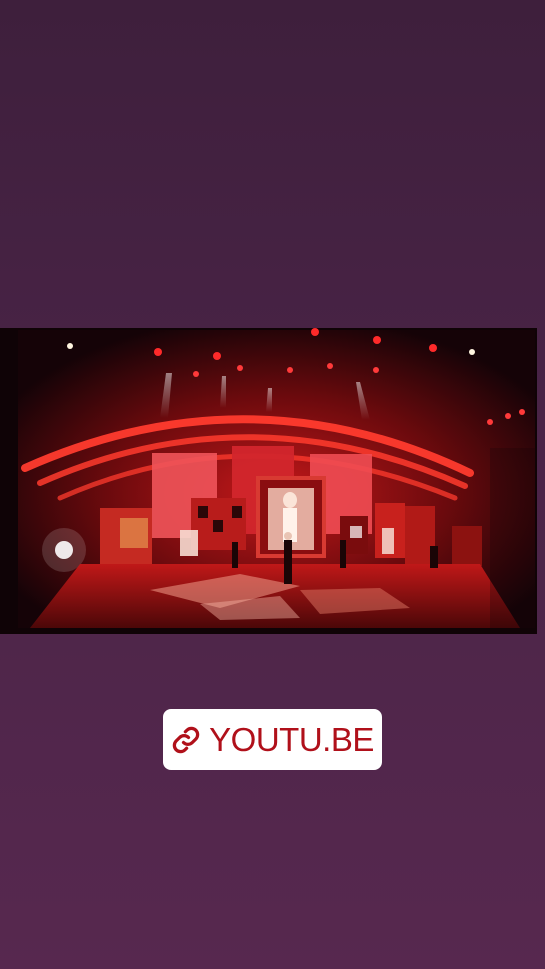 The width and height of the screenshot is (545, 969). I want to click on link-sticker: YOUTU.BE, so click(272, 739).